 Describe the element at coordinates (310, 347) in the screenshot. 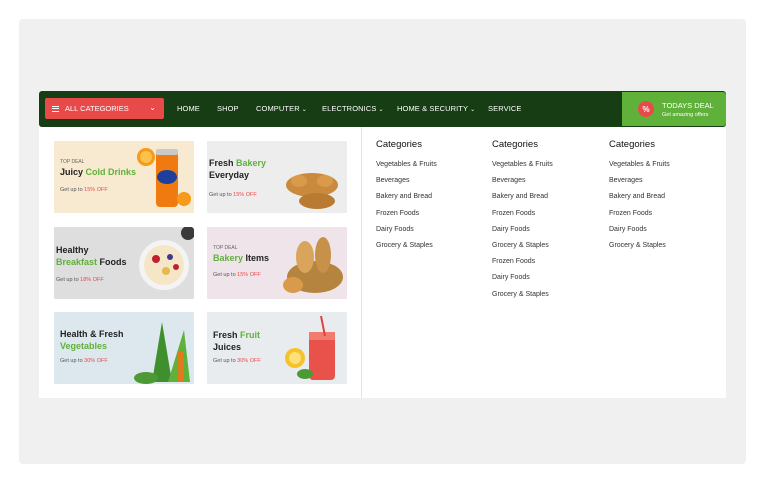

I see `juice-glass-illustration` at that location.